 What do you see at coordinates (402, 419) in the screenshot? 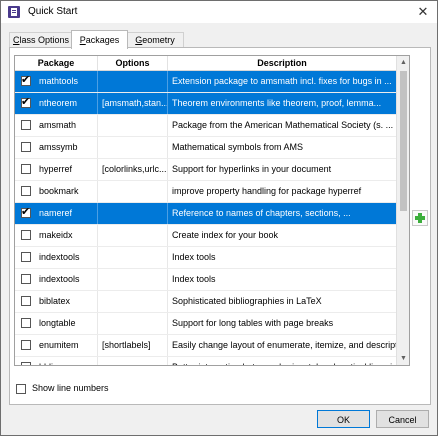
I see `cancel-button: Cancel` at bounding box center [402, 419].